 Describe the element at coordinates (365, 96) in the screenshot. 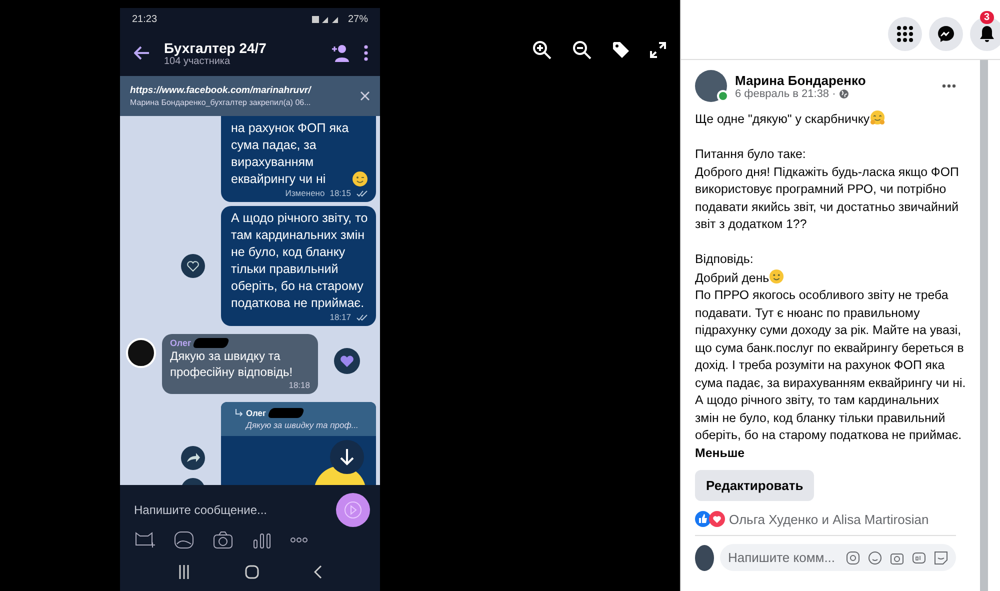

I see `close-icon` at that location.